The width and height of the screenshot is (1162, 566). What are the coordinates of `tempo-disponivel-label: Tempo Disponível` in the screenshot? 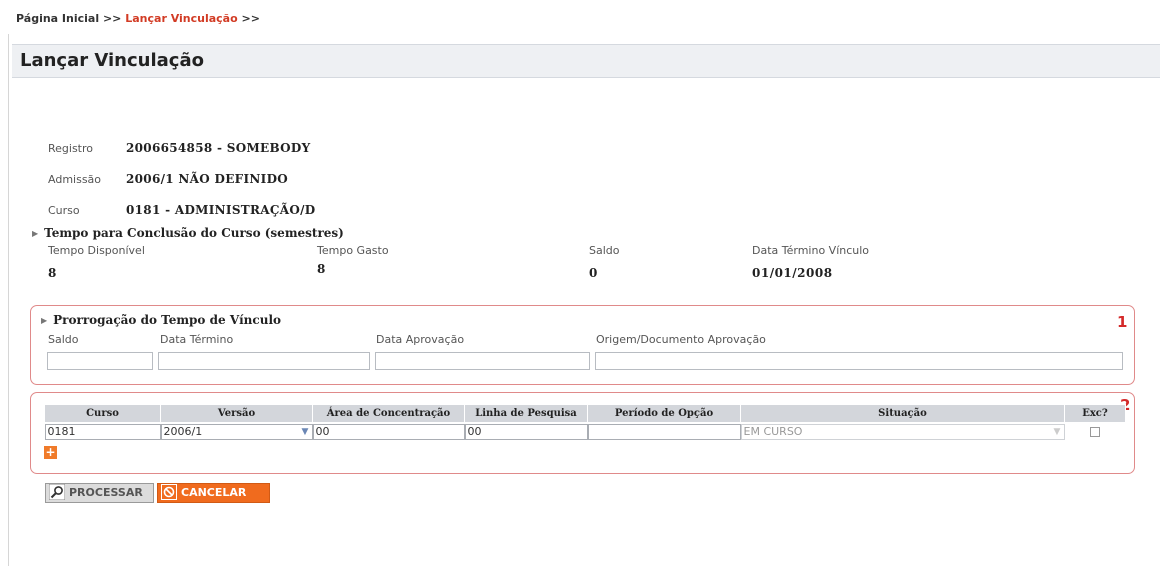 It's located at (96, 250).